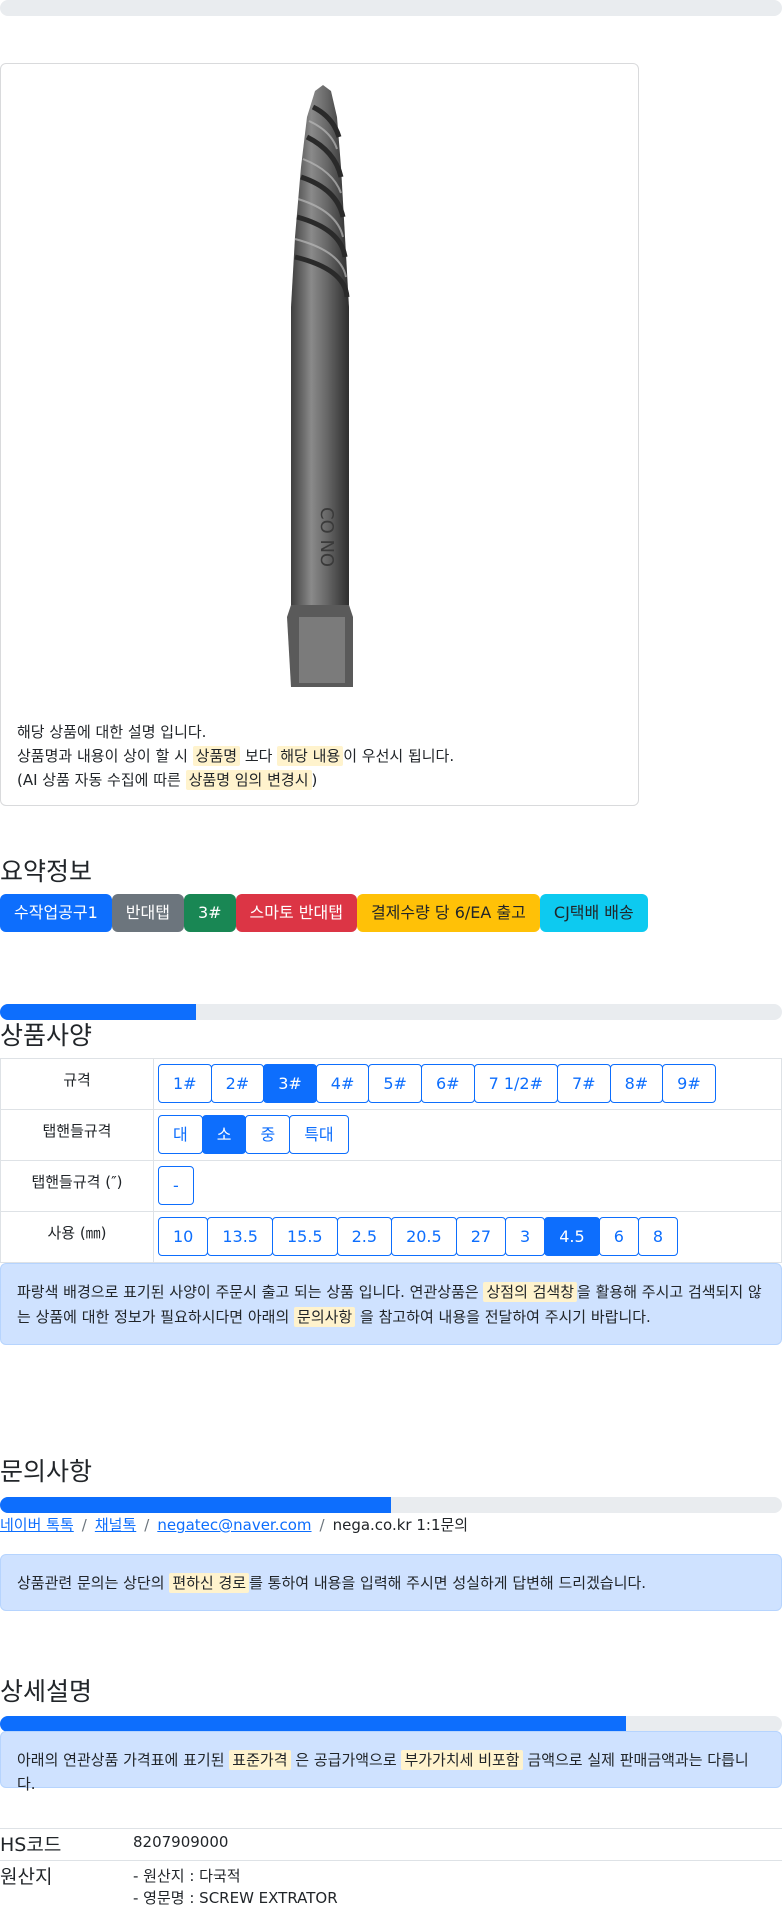 This screenshot has height=1911, width=782. I want to click on origin-label: 원산지, so click(26, 1877).